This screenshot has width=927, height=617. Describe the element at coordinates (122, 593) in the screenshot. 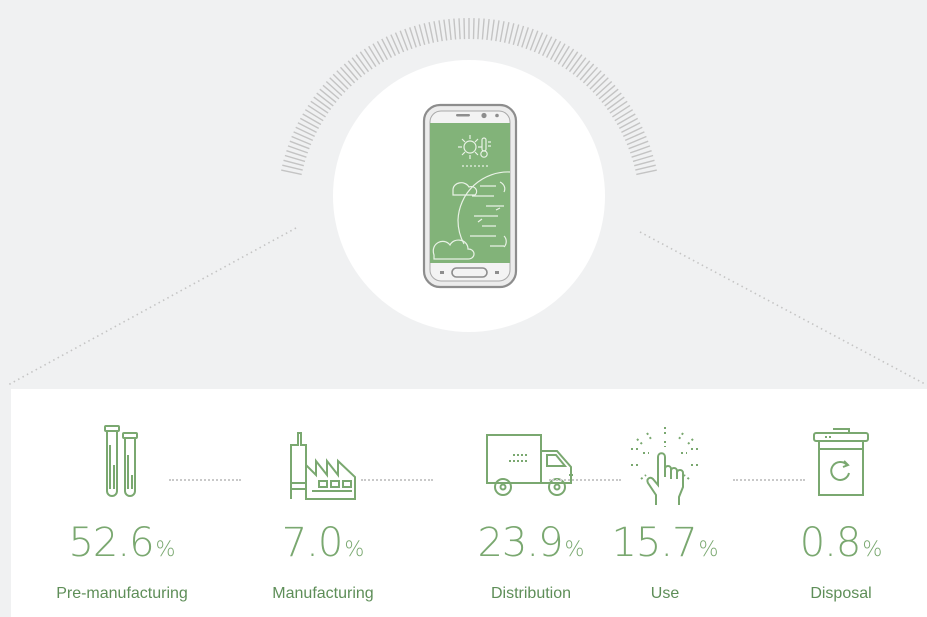

I see `stage-label: Pre-manufacturing` at that location.